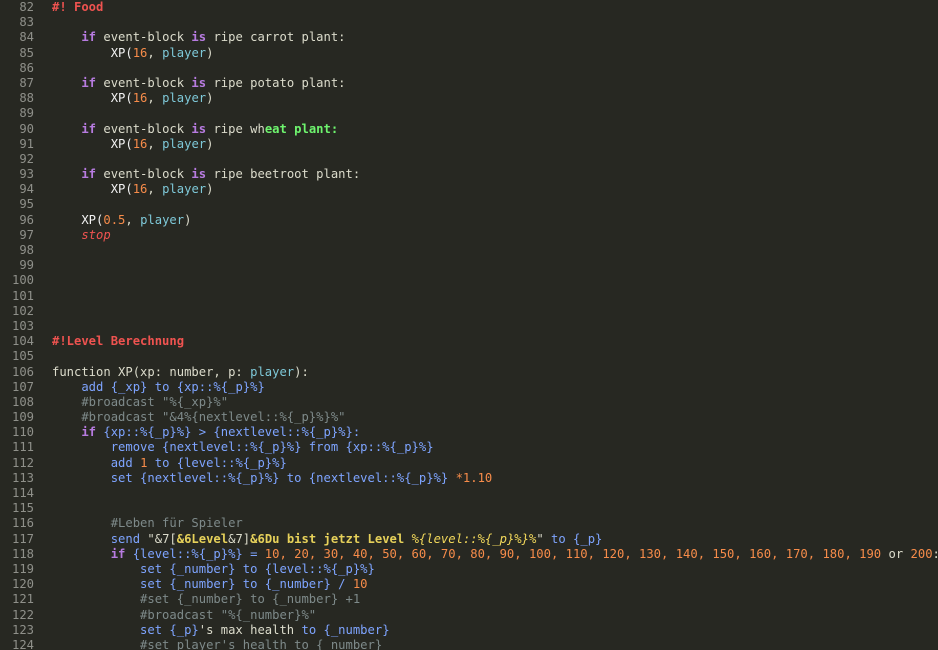 The image size is (938, 650). I want to click on line-number: 106, so click(22, 371).